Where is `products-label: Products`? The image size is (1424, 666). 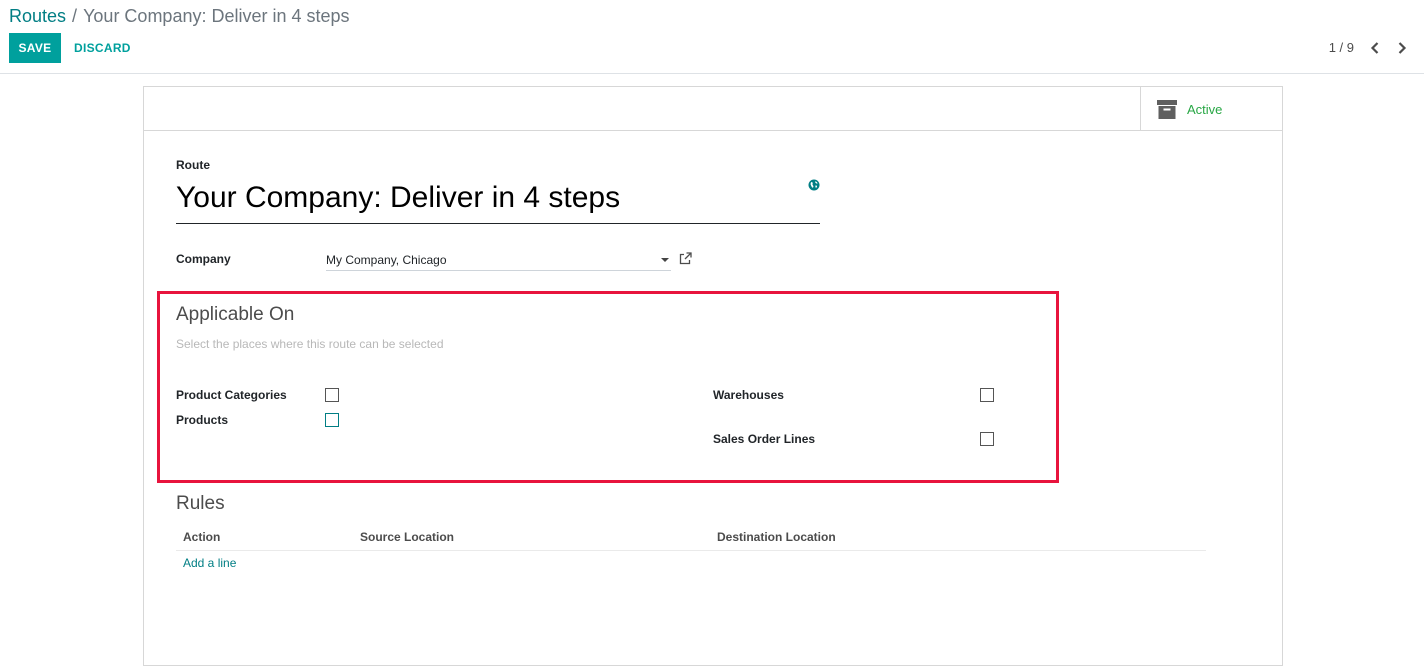 products-label: Products is located at coordinates (202, 420).